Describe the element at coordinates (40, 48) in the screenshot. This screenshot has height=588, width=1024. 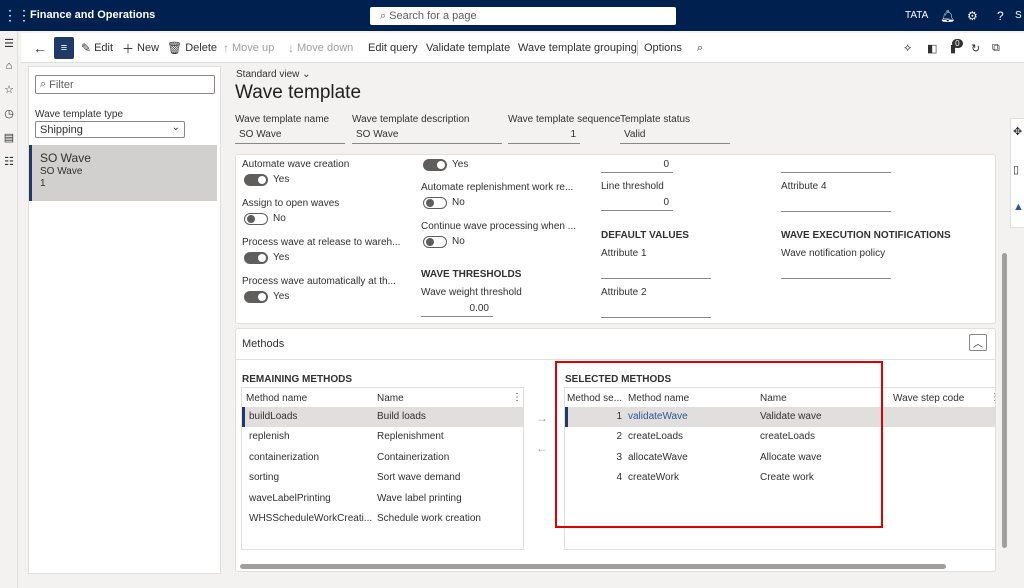
I see `back-arrow-icon: ←` at that location.